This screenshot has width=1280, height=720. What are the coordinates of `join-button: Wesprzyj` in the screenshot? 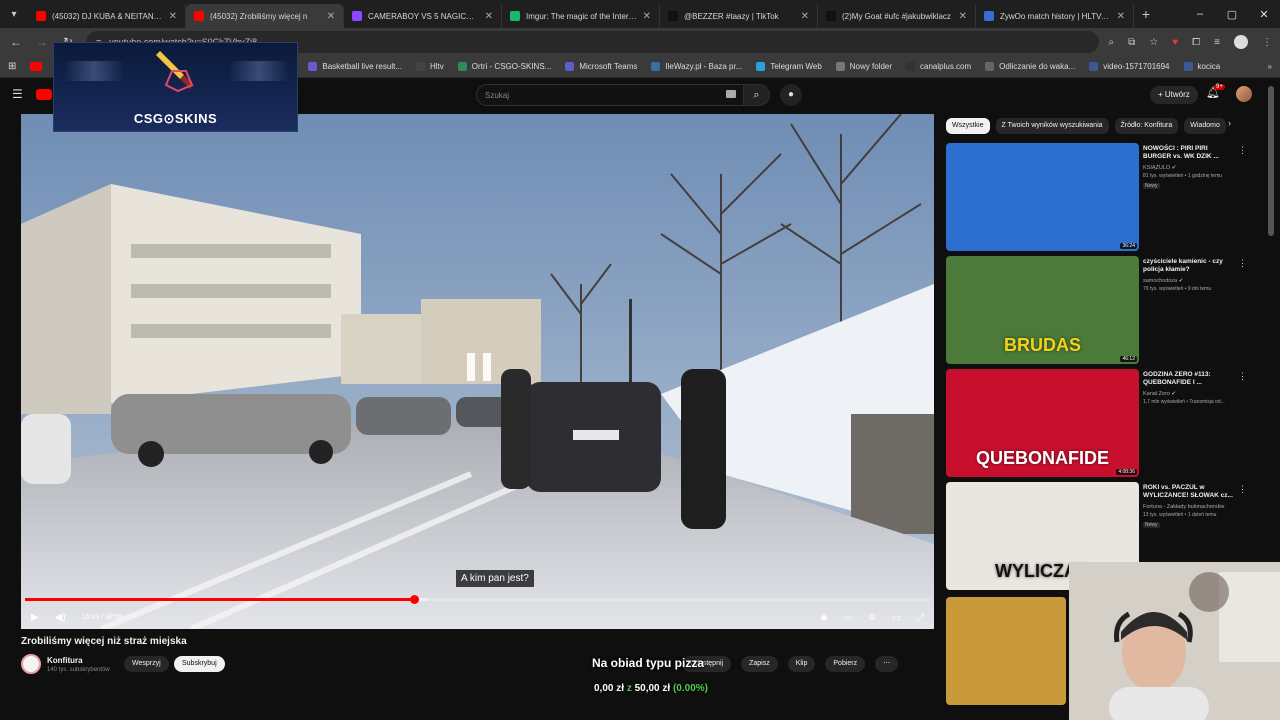 It's located at (146, 664).